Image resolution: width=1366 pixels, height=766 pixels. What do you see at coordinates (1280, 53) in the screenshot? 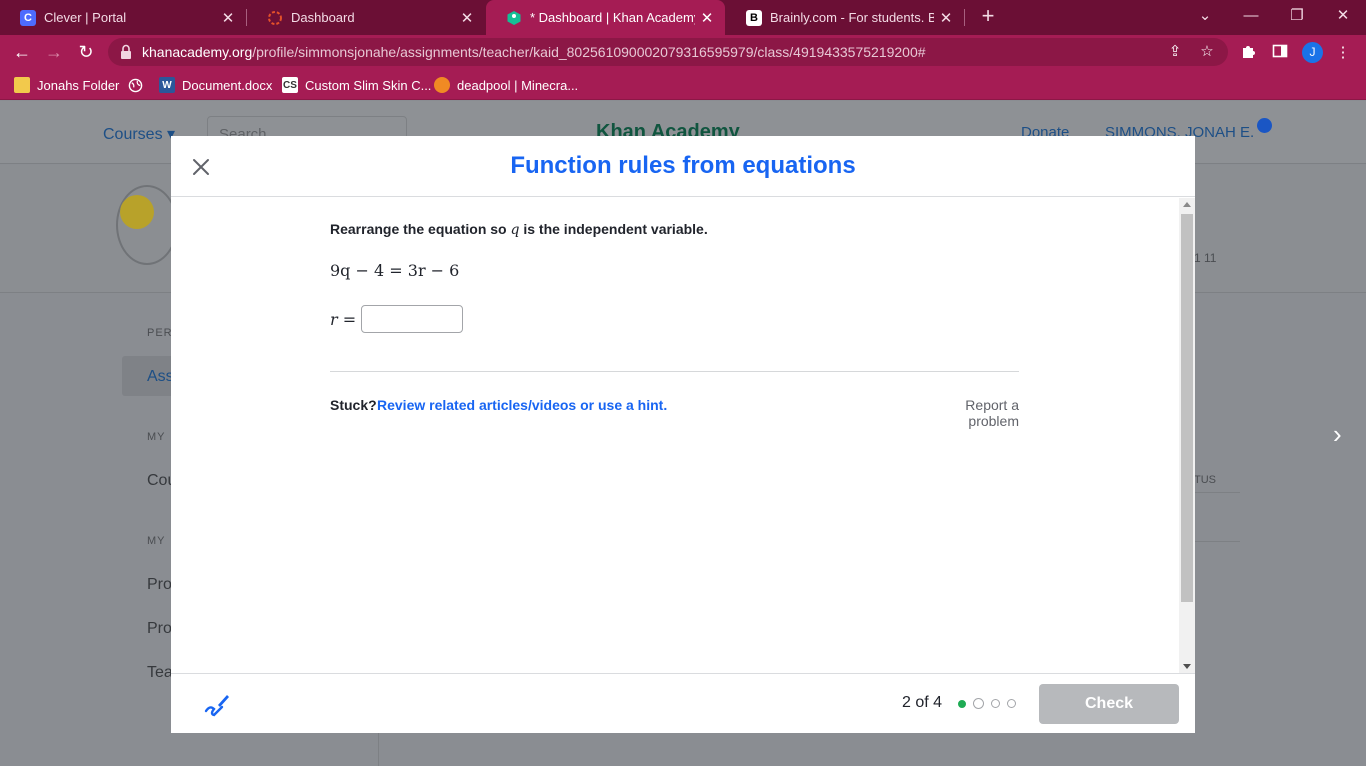
I see `side-panel-icon` at bounding box center [1280, 53].